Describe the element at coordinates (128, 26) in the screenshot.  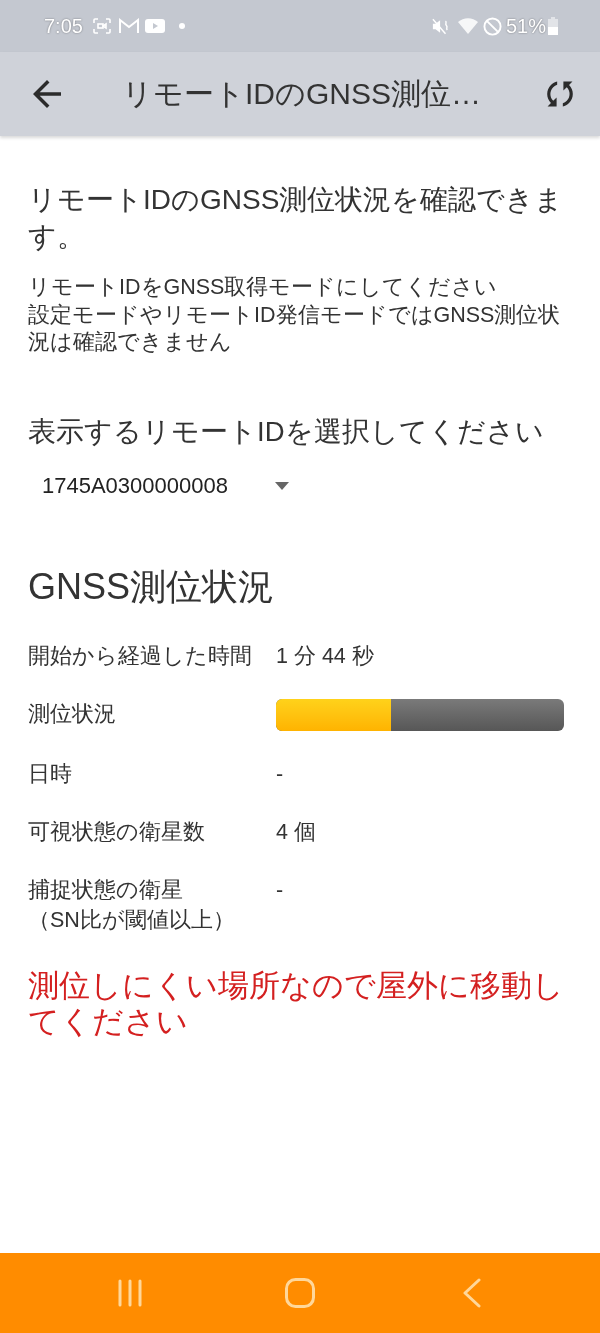
I see `mail-icon` at that location.